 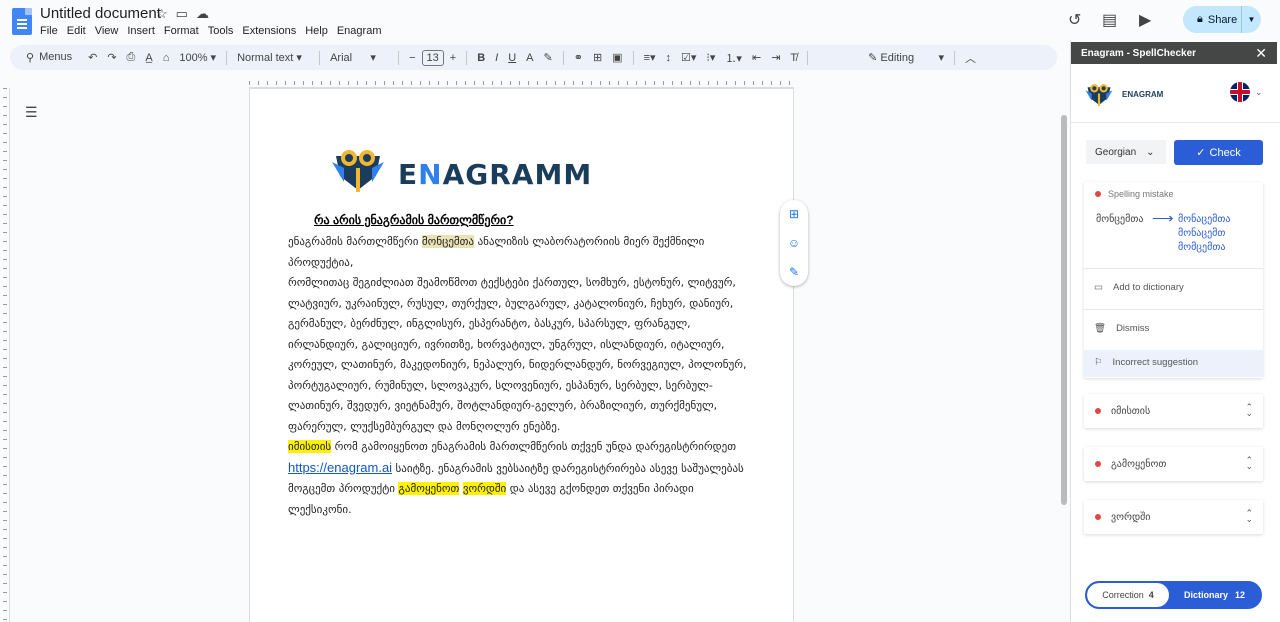 I want to click on bold-icon: B, so click(x=481, y=58).